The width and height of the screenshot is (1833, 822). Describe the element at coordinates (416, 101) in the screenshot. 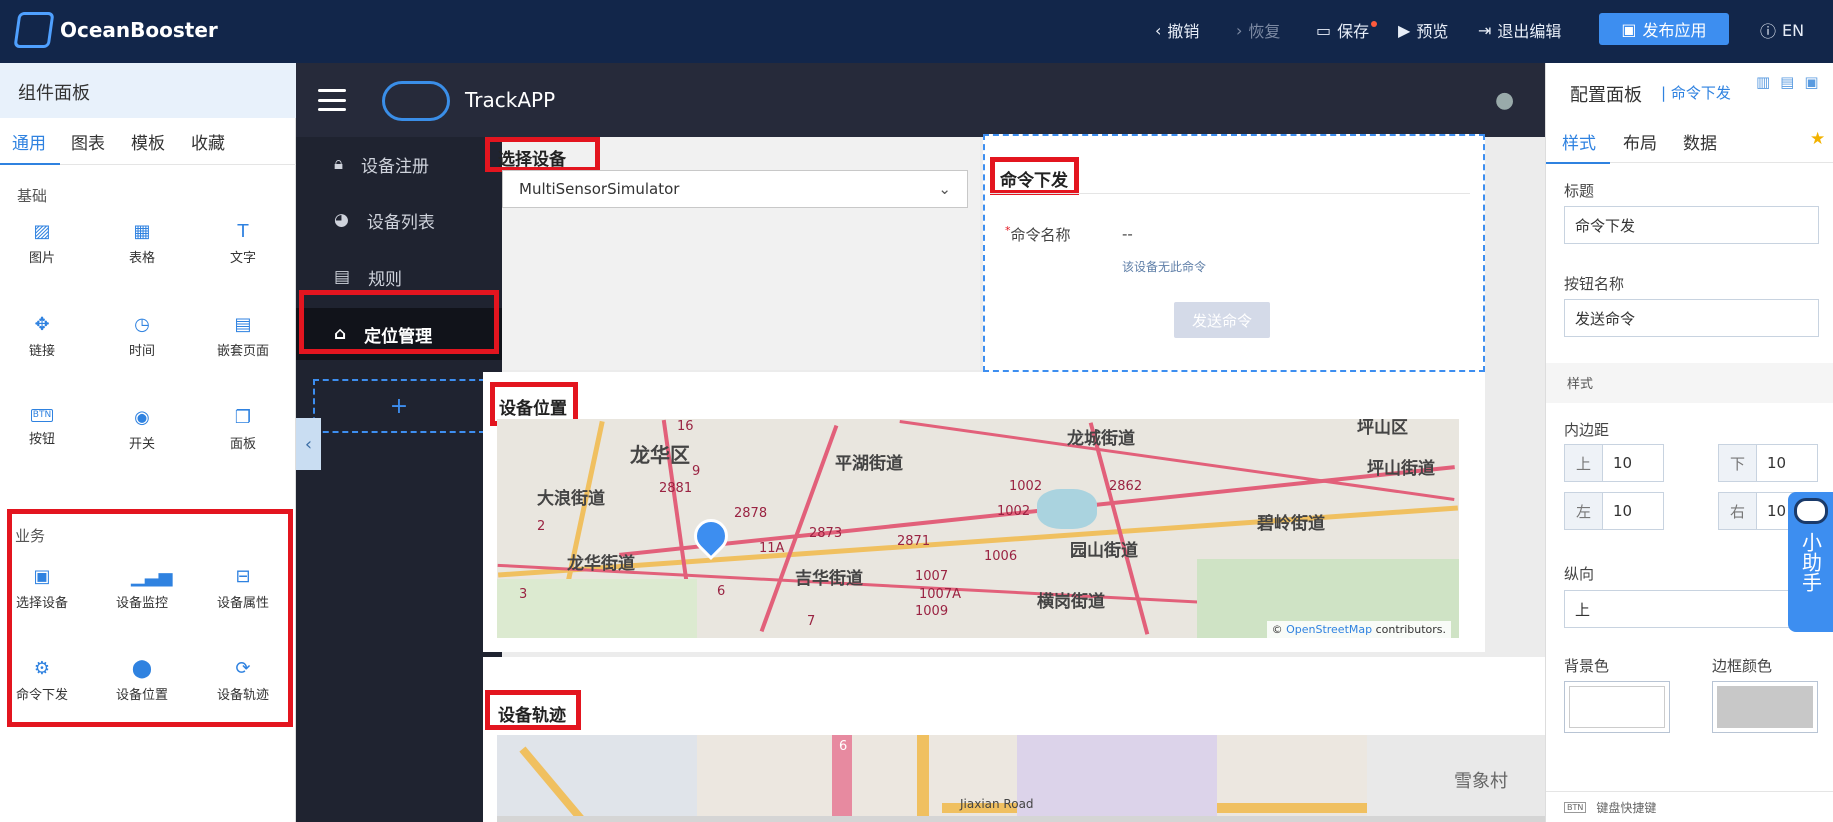

I see `app-logo-icon` at that location.